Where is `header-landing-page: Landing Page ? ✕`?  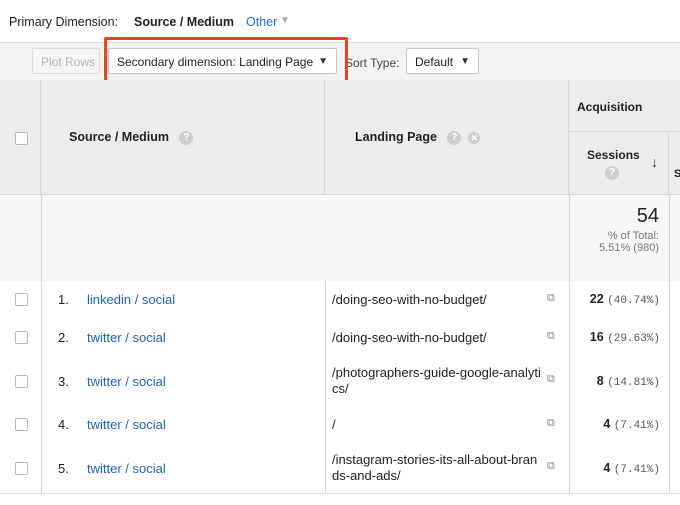
header-landing-page: Landing Page ? ✕ is located at coordinates (447, 137).